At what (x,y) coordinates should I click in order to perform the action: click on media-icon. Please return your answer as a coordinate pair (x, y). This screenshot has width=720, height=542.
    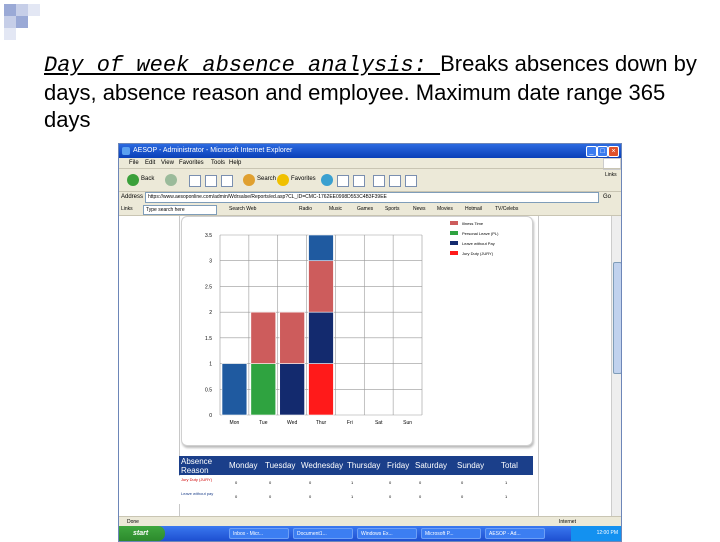
    Looking at the image, I should click on (327, 180).